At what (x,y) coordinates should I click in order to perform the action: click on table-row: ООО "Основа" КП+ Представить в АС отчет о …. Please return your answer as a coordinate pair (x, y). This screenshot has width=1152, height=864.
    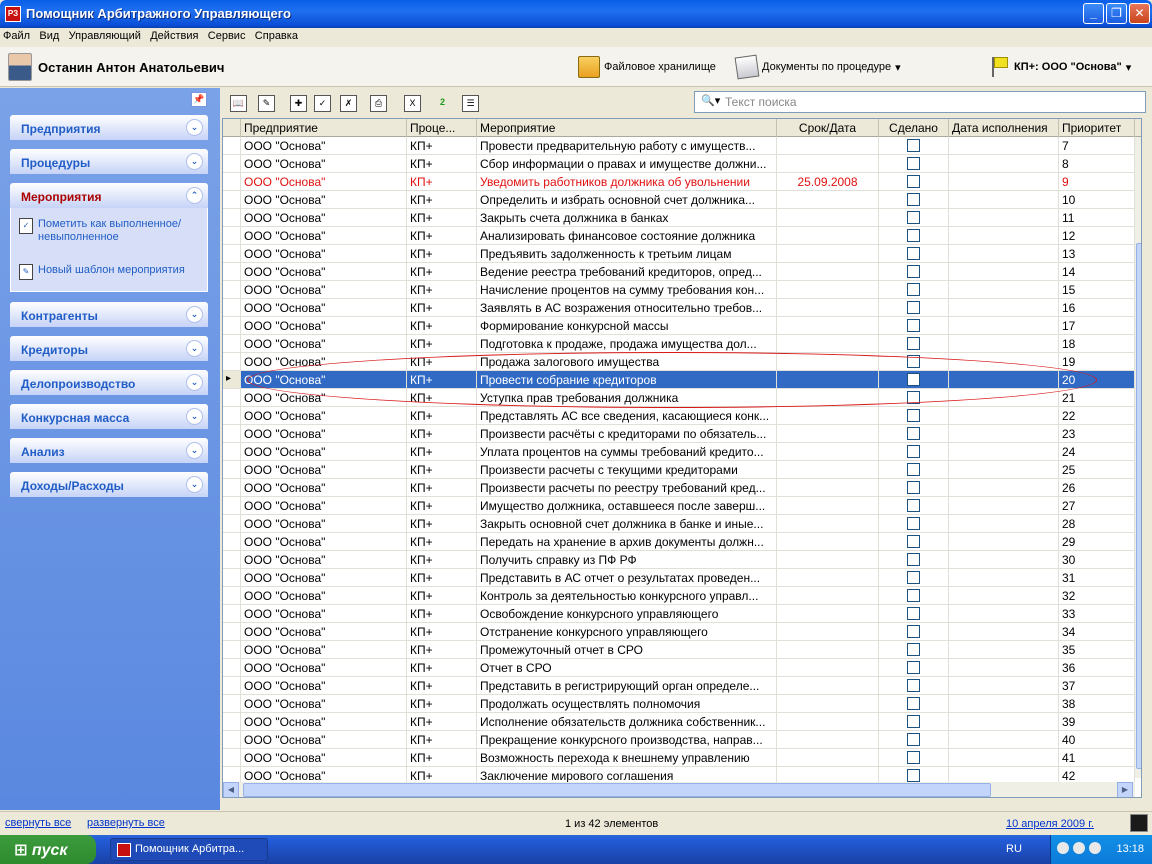
    Looking at the image, I should click on (682, 578).